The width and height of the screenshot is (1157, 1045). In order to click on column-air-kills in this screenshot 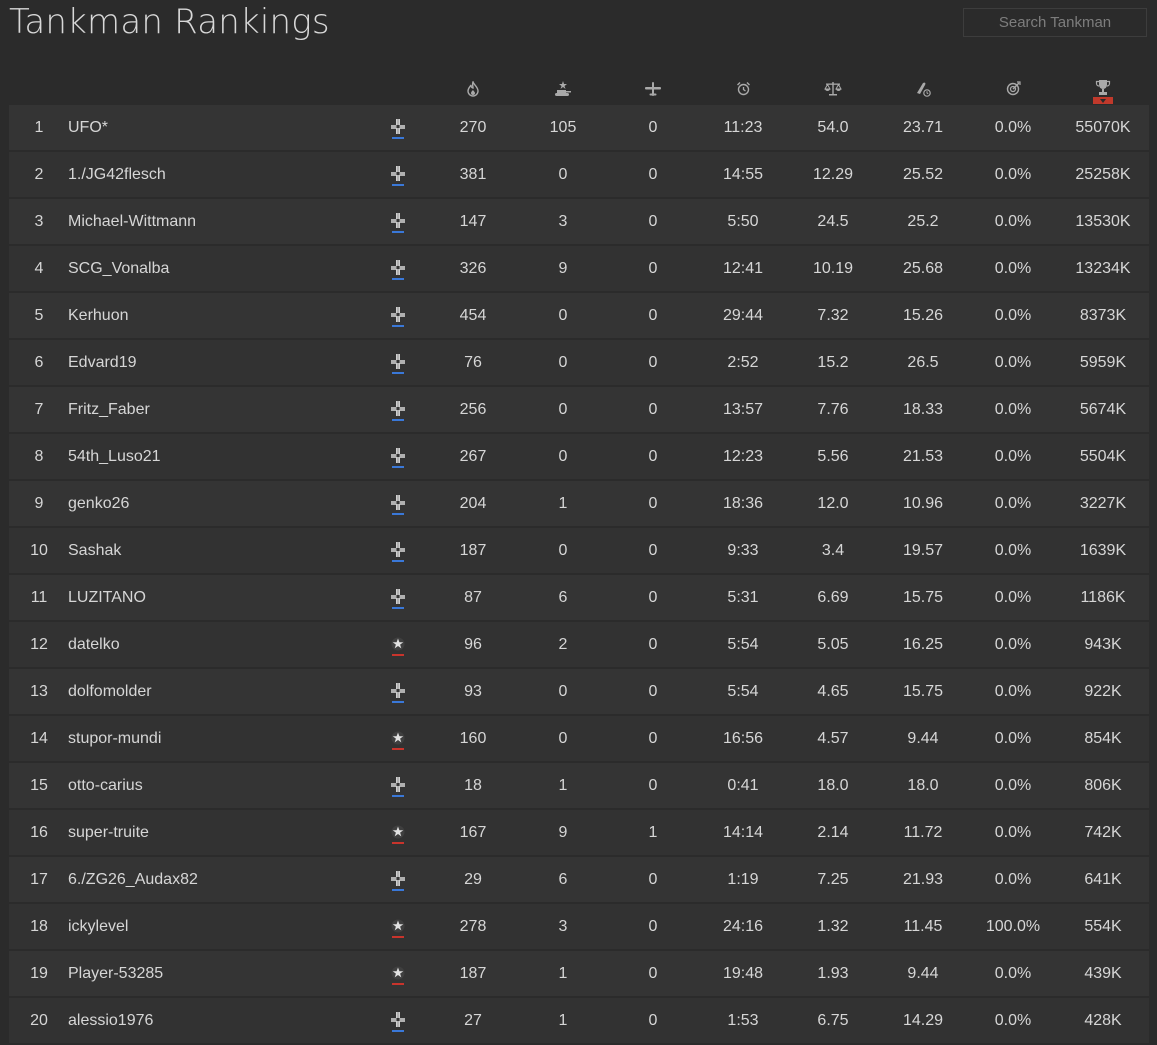, I will do `click(653, 88)`.